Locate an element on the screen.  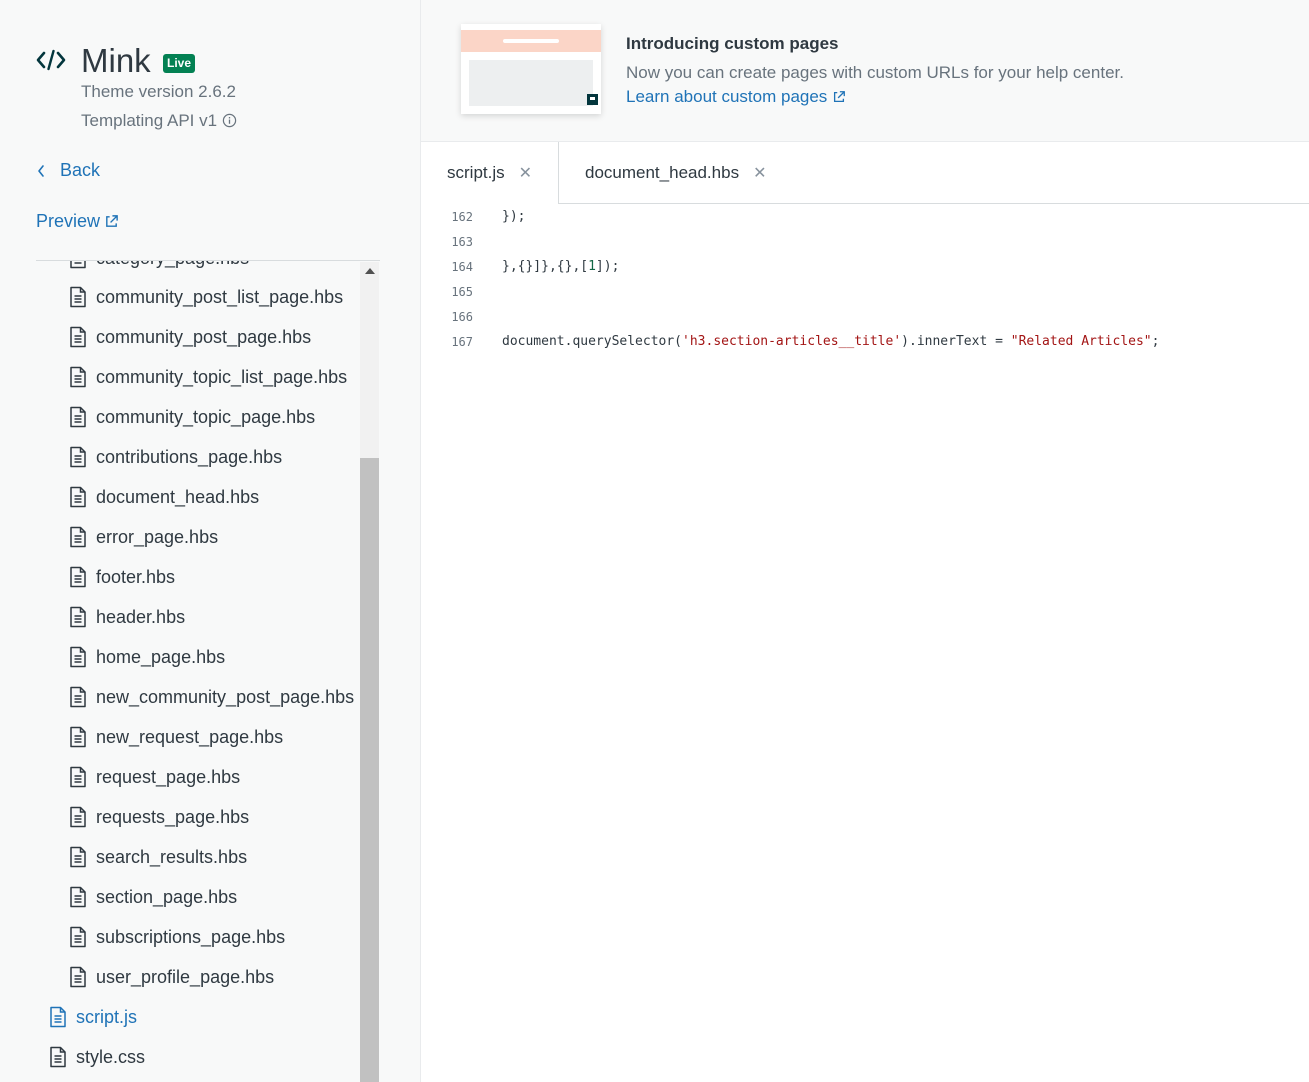
code-line: 162}); is located at coordinates (473, 216).